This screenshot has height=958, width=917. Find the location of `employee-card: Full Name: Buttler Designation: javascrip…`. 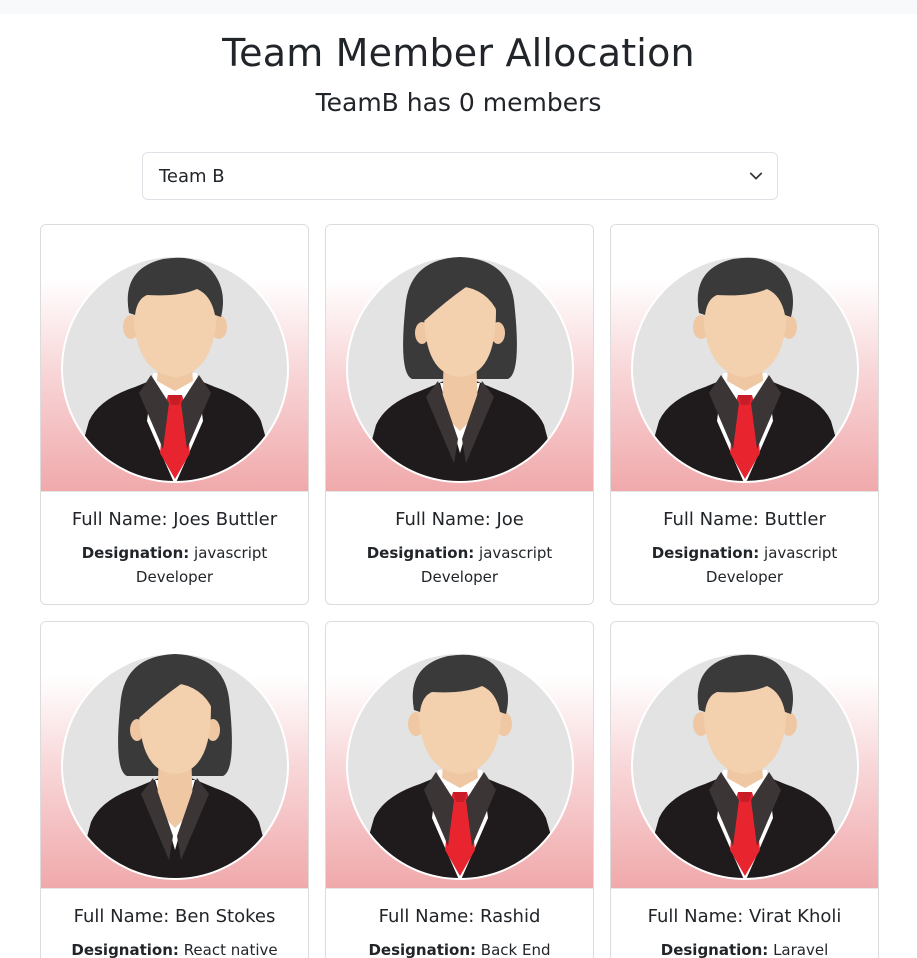

employee-card: Full Name: Buttler Designation: javascrip… is located at coordinates (744, 414).